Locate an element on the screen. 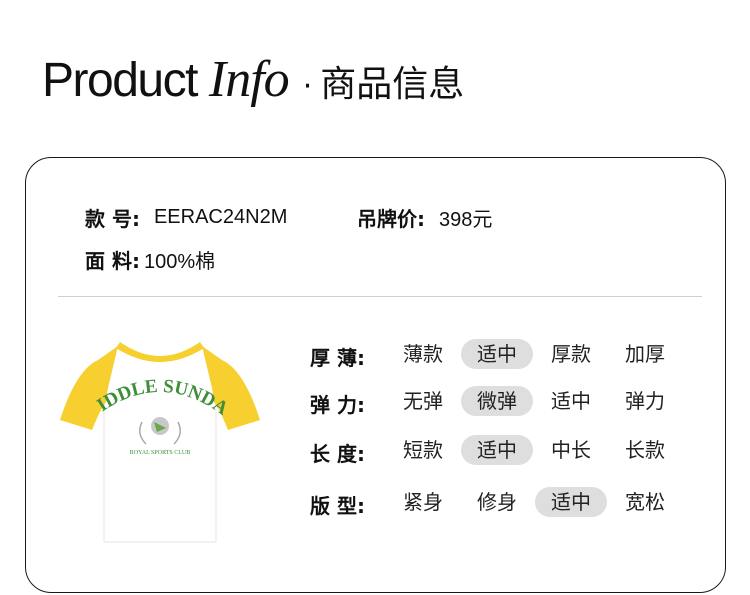 Image resolution: width=750 pixels, height=595 pixels. page-header: Product Info · 商品信息 is located at coordinates (253, 80).